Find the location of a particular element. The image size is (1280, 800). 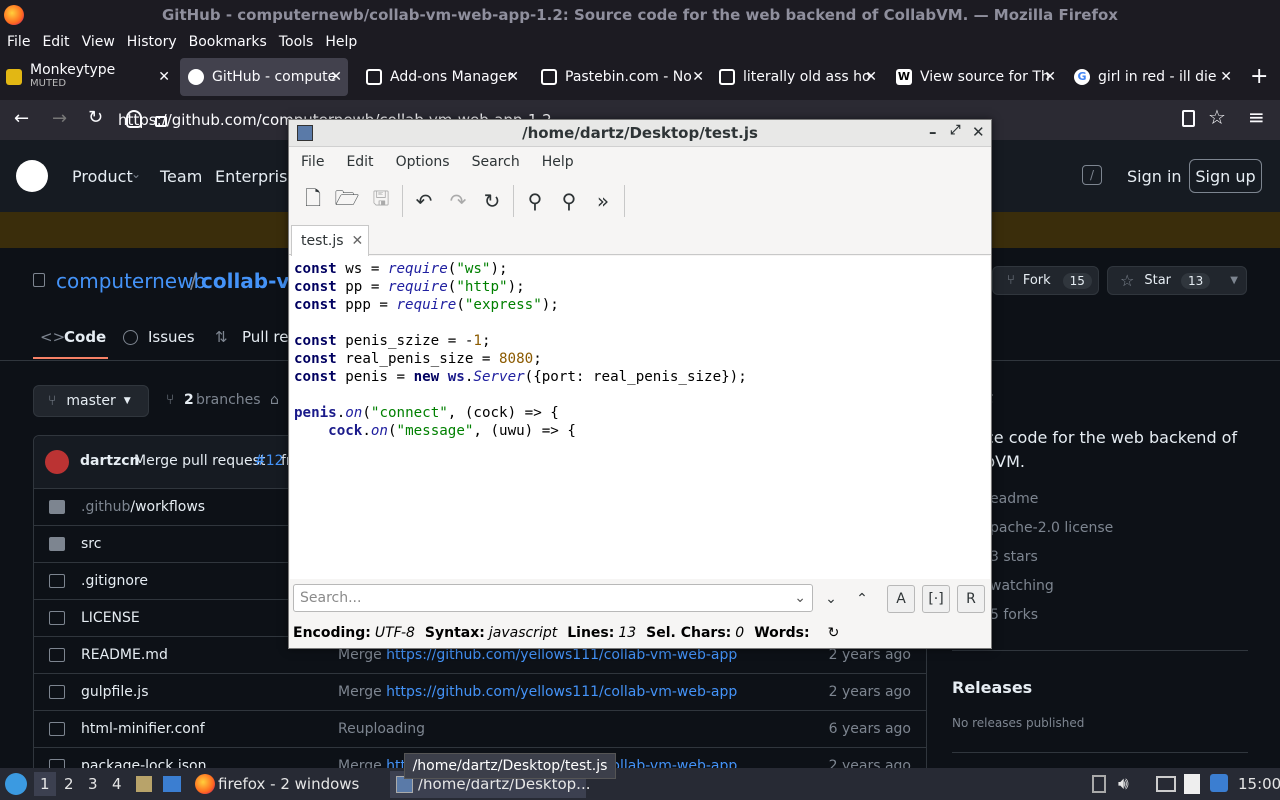

find-next-icon: ⌄ is located at coordinates (831, 599).